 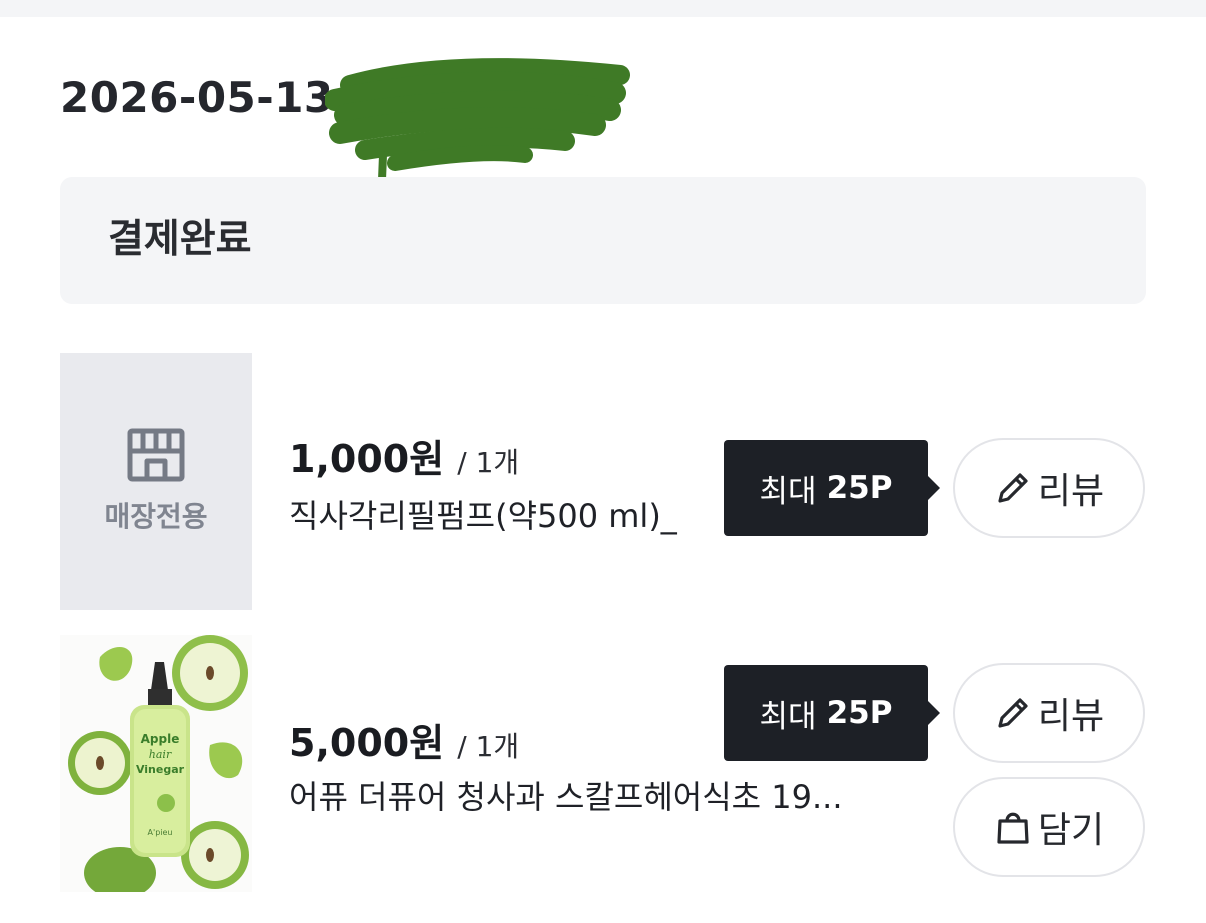 I want to click on store-only-label: 매장전용, so click(x=156, y=516).